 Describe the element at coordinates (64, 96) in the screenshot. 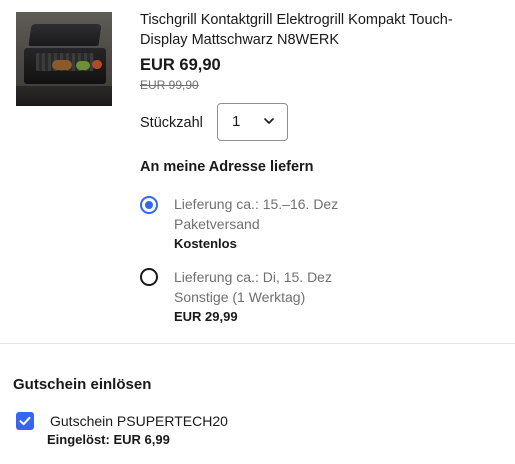

I see `counter-top` at that location.